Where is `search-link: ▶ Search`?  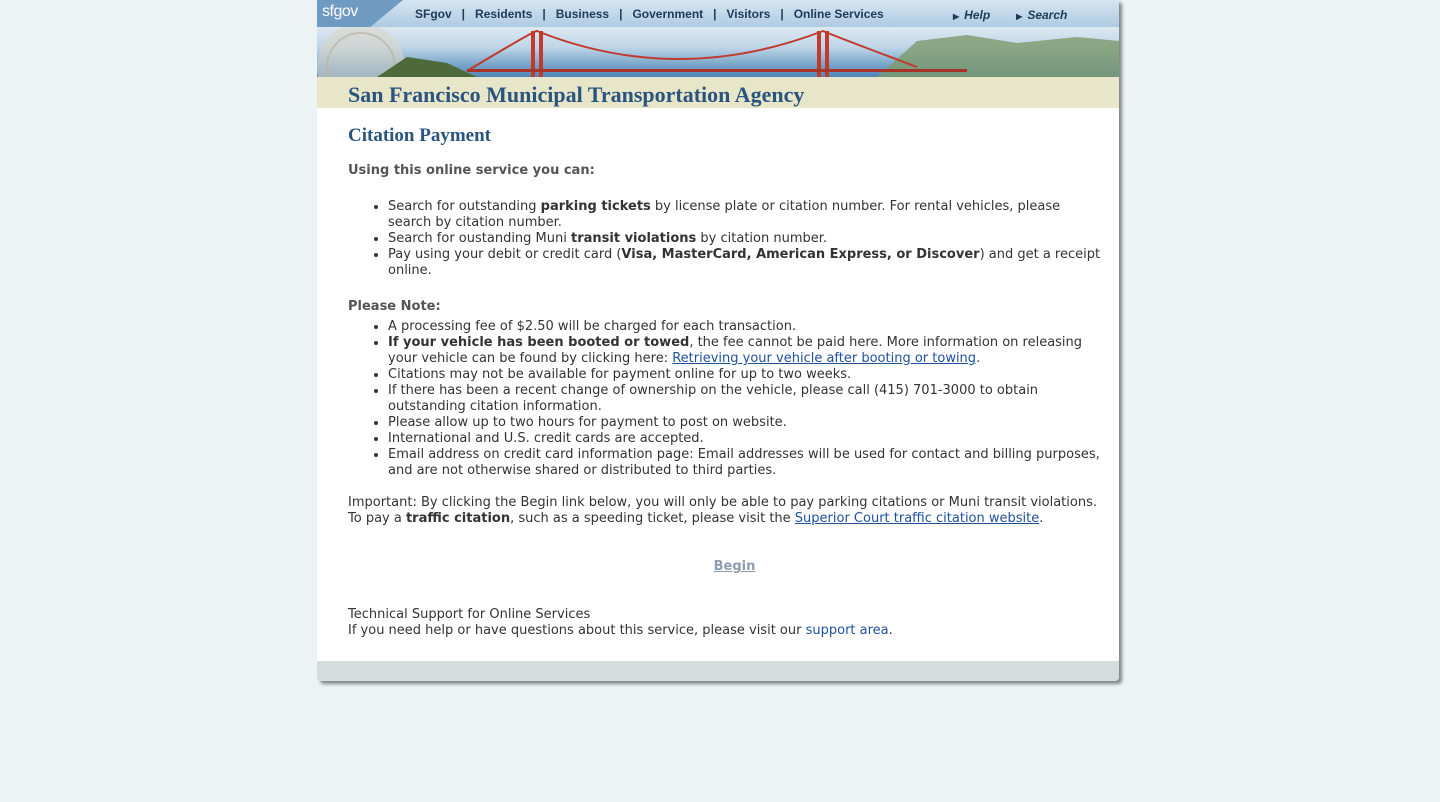 search-link: ▶ Search is located at coordinates (1041, 15).